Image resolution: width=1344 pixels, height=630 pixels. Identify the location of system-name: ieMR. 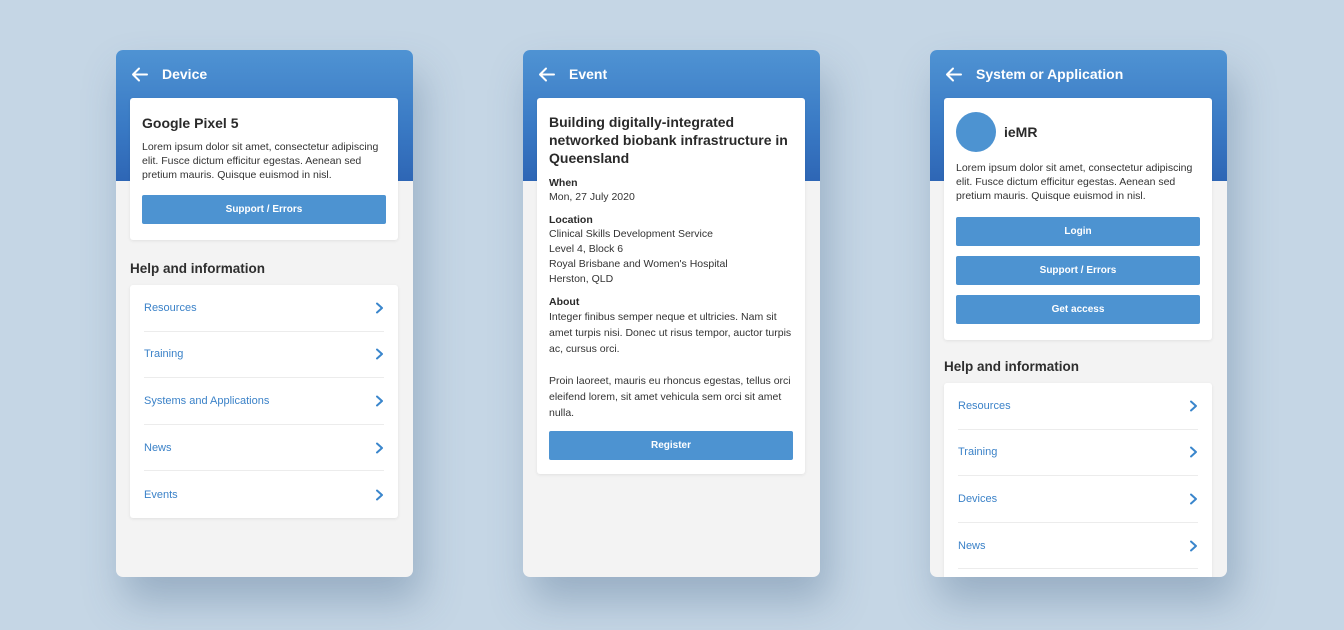
(1021, 132).